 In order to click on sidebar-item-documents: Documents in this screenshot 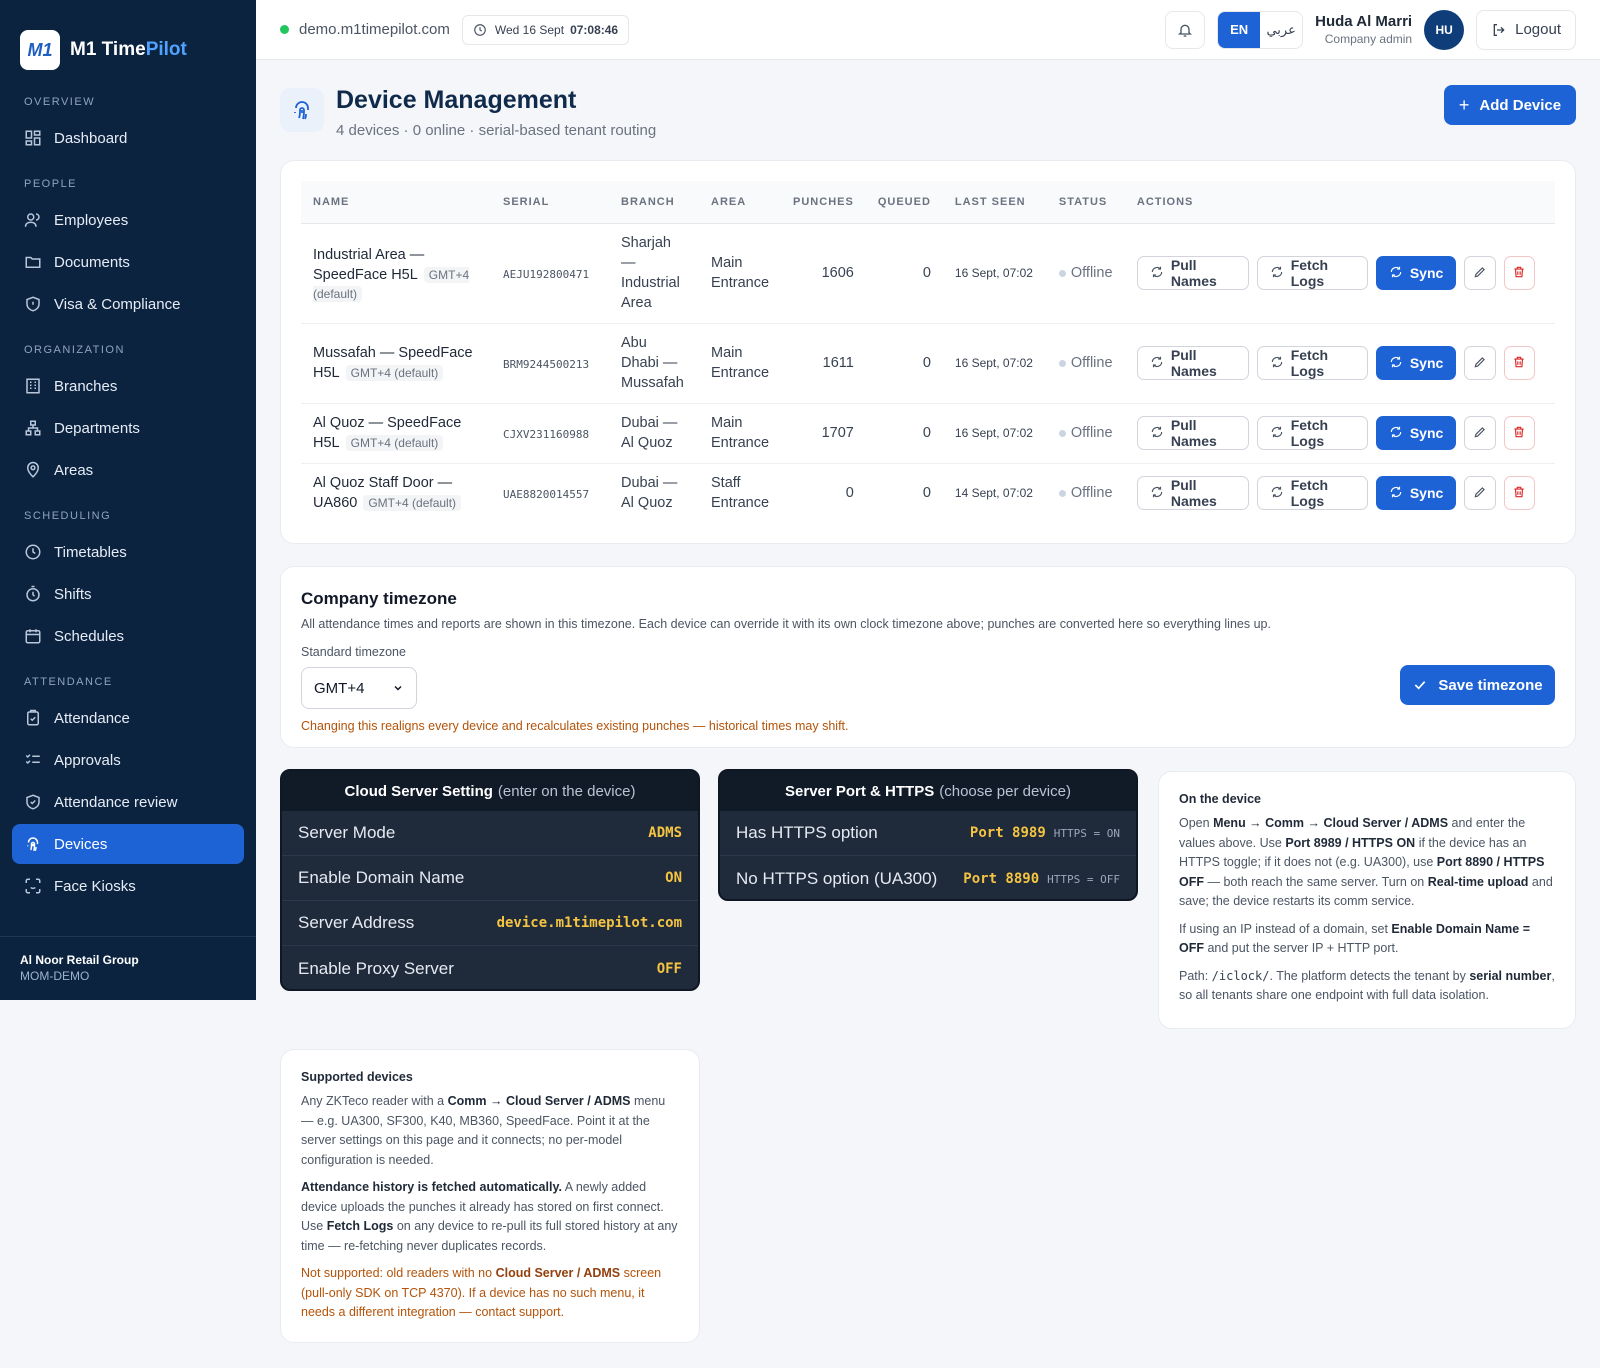, I will do `click(128, 262)`.